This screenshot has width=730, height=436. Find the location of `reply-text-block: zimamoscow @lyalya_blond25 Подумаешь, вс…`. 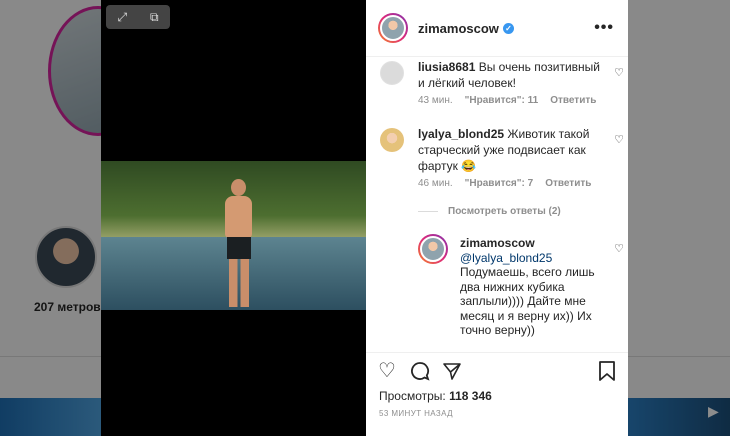

reply-text-block: zimamoscow @lyalya_blond25 Подумаешь, вс… is located at coordinates (535, 287).